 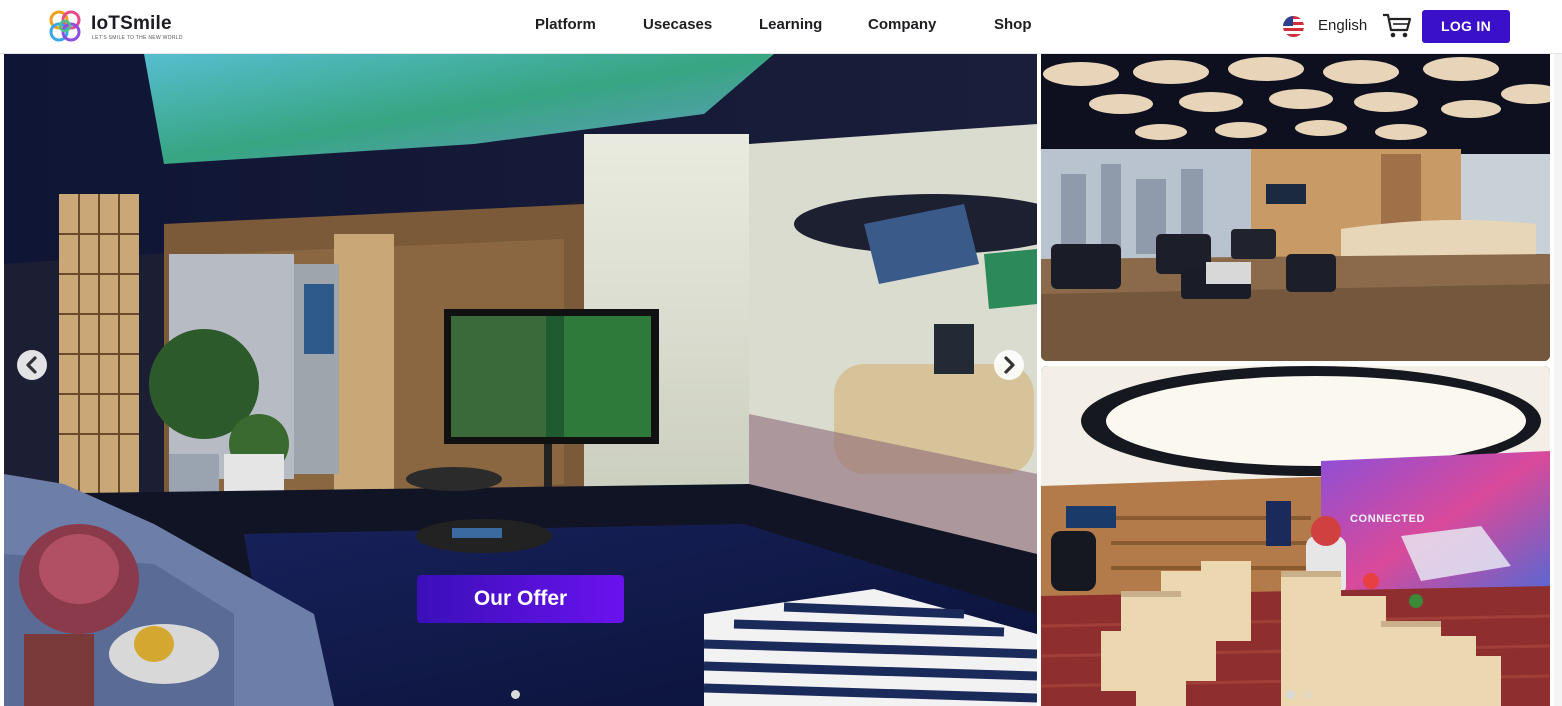 I want to click on slider-next-button, so click(x=1009, y=365).